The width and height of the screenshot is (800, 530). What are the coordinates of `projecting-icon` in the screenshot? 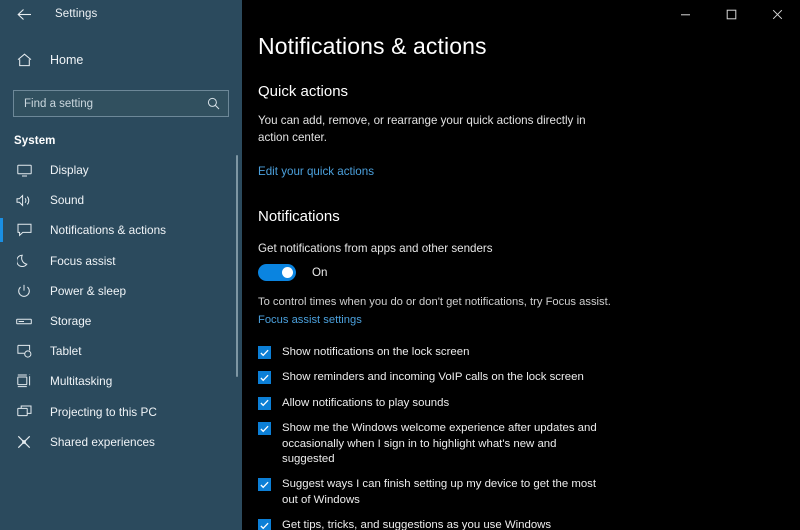 It's located at (24, 412).